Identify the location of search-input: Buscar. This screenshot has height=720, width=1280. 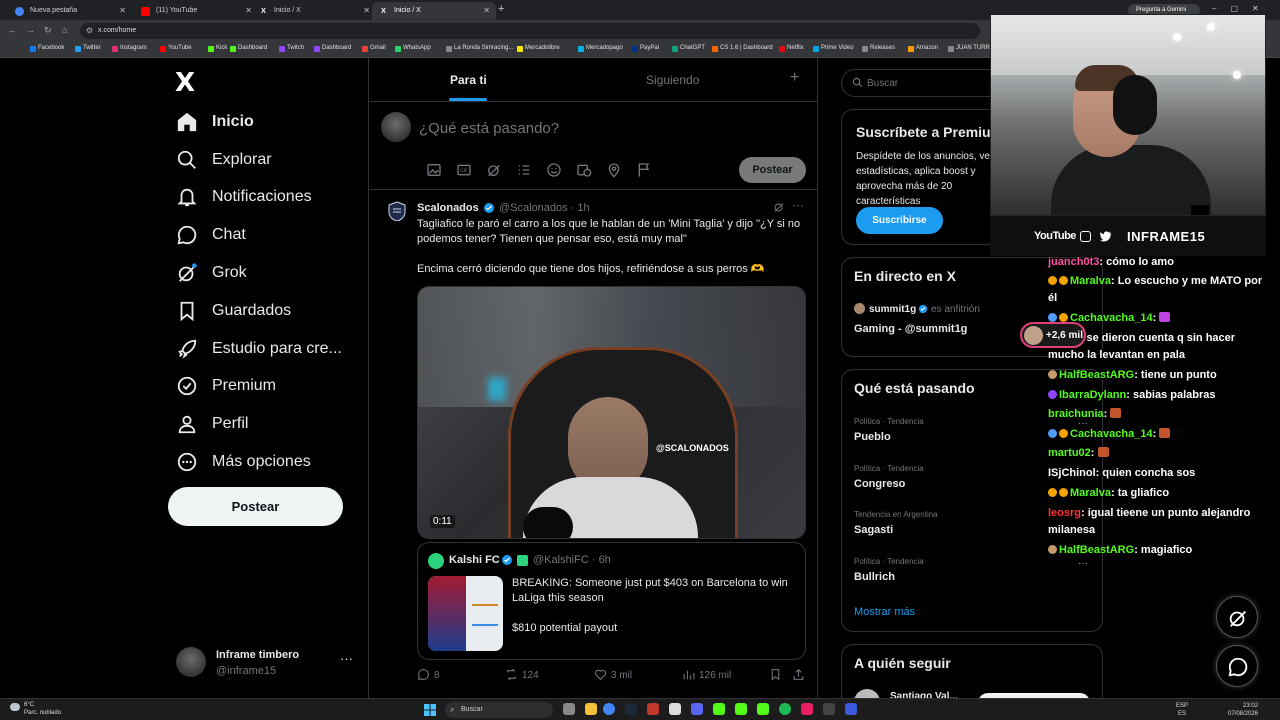
(916, 83).